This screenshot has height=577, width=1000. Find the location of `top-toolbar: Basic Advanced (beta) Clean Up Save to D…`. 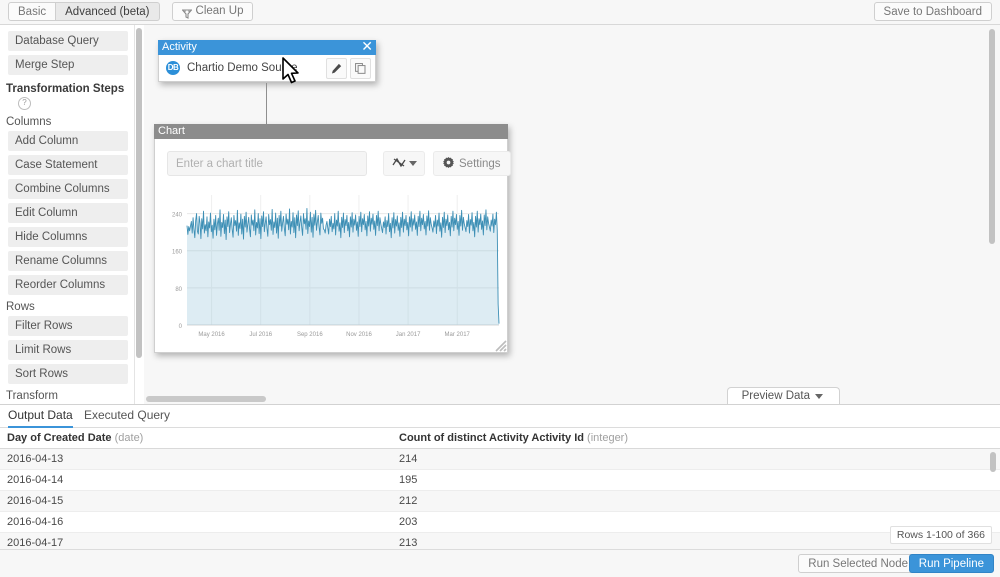

top-toolbar: Basic Advanced (beta) Clean Up Save to D… is located at coordinates (500, 12).